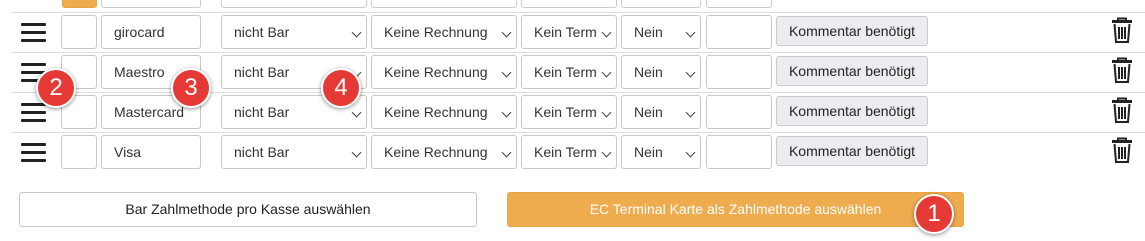 The width and height of the screenshot is (1145, 241). Describe the element at coordinates (341, 88) in the screenshot. I see `step-marker-4: 4` at that location.